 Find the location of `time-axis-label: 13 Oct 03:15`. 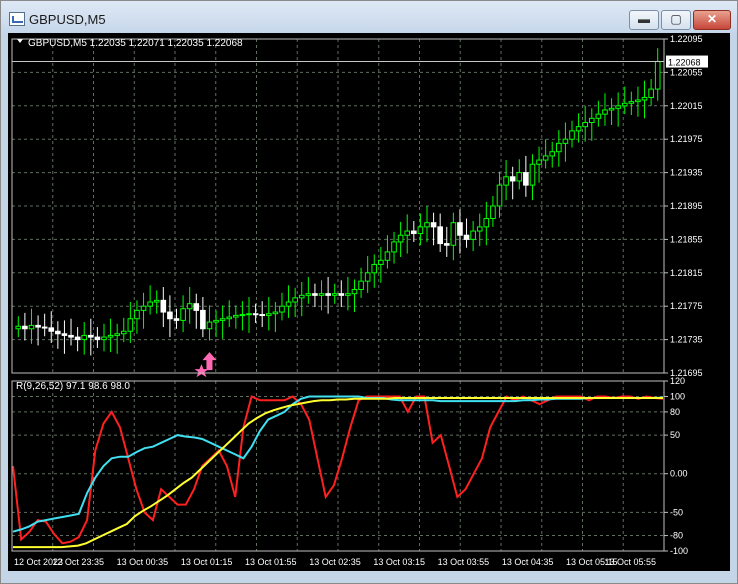

time-axis-label: 13 Oct 03:15 is located at coordinates (399, 562).